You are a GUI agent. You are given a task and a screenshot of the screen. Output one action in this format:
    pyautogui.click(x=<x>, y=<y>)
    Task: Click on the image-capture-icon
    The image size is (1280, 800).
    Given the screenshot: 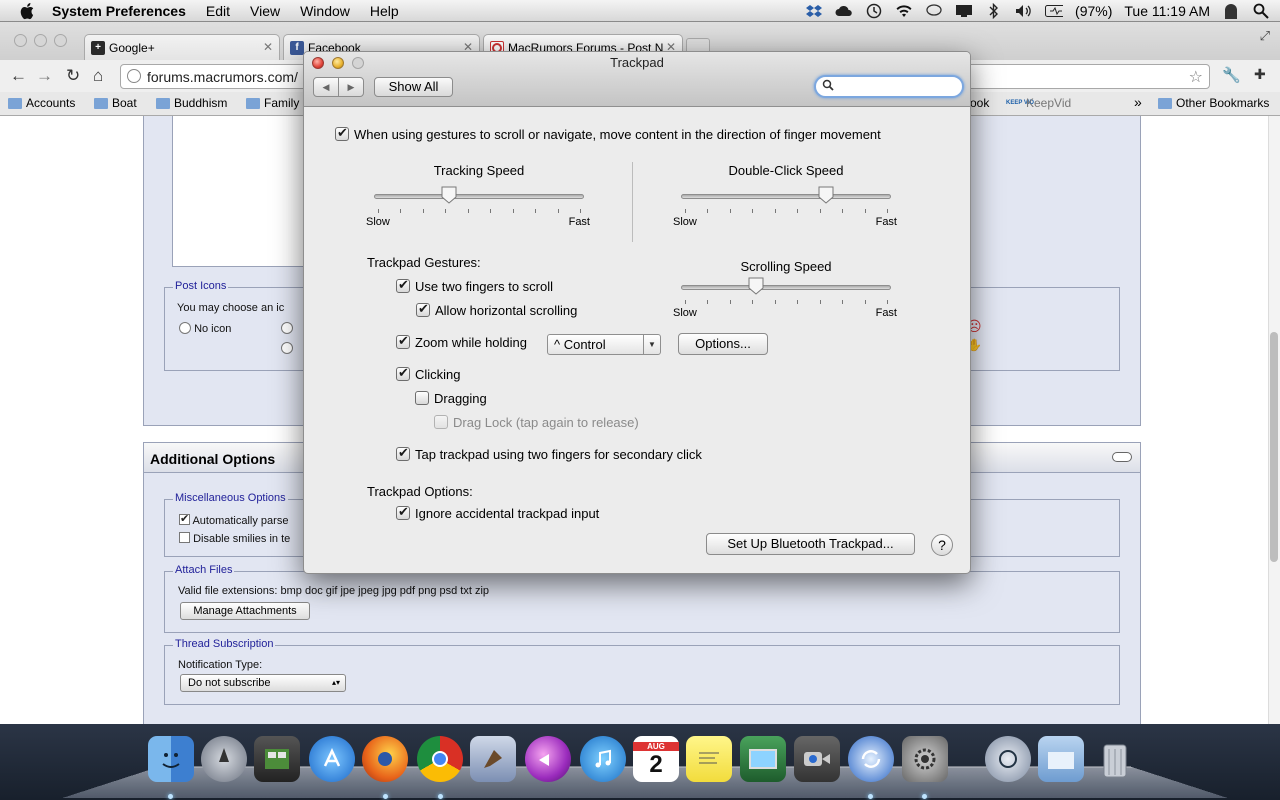 What is the action you would take?
    pyautogui.click(x=763, y=759)
    